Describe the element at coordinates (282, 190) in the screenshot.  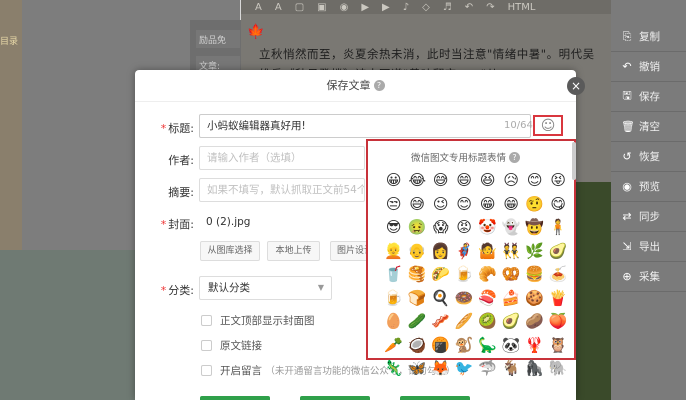
I see `summary-input: 如果不填写，默认抓取正文前54个字` at that location.